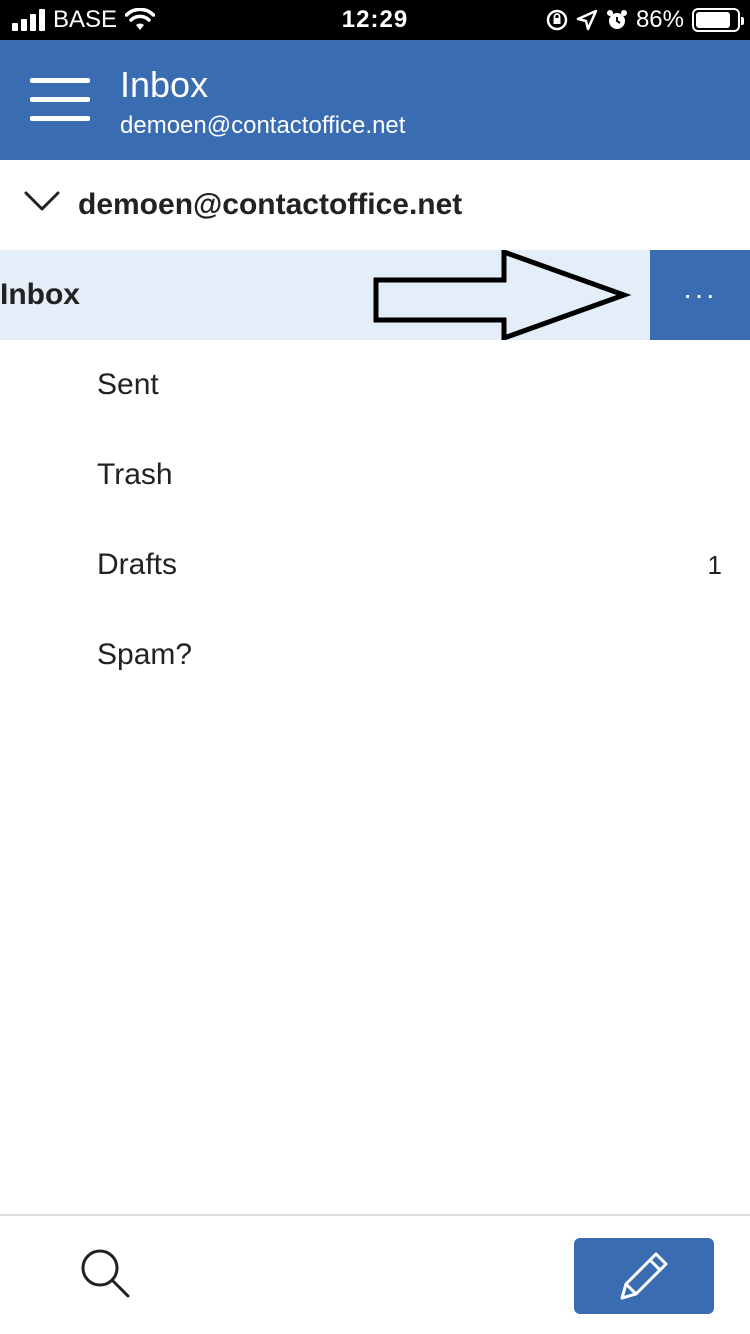 Image resolution: width=750 pixels, height=1334 pixels. I want to click on more-options-button: ···, so click(700, 295).